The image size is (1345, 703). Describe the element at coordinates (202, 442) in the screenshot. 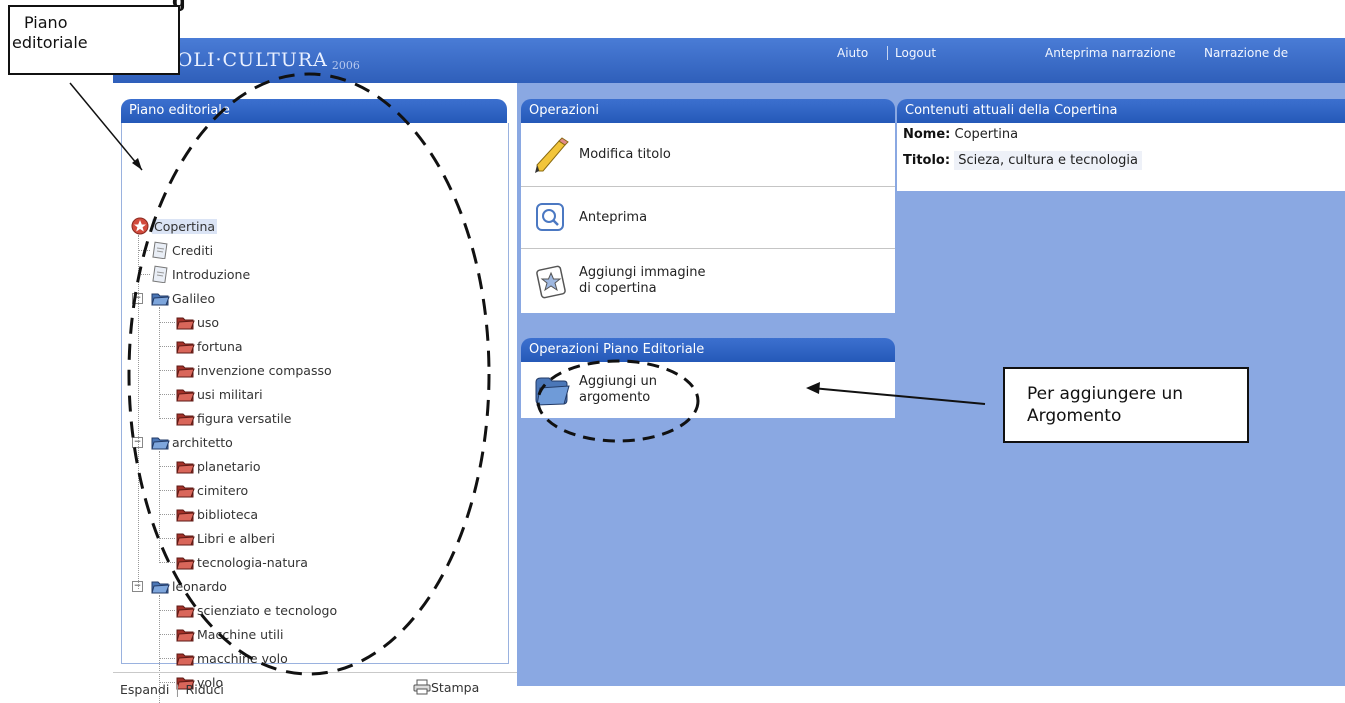

I see `tree-item-label: architetto` at that location.